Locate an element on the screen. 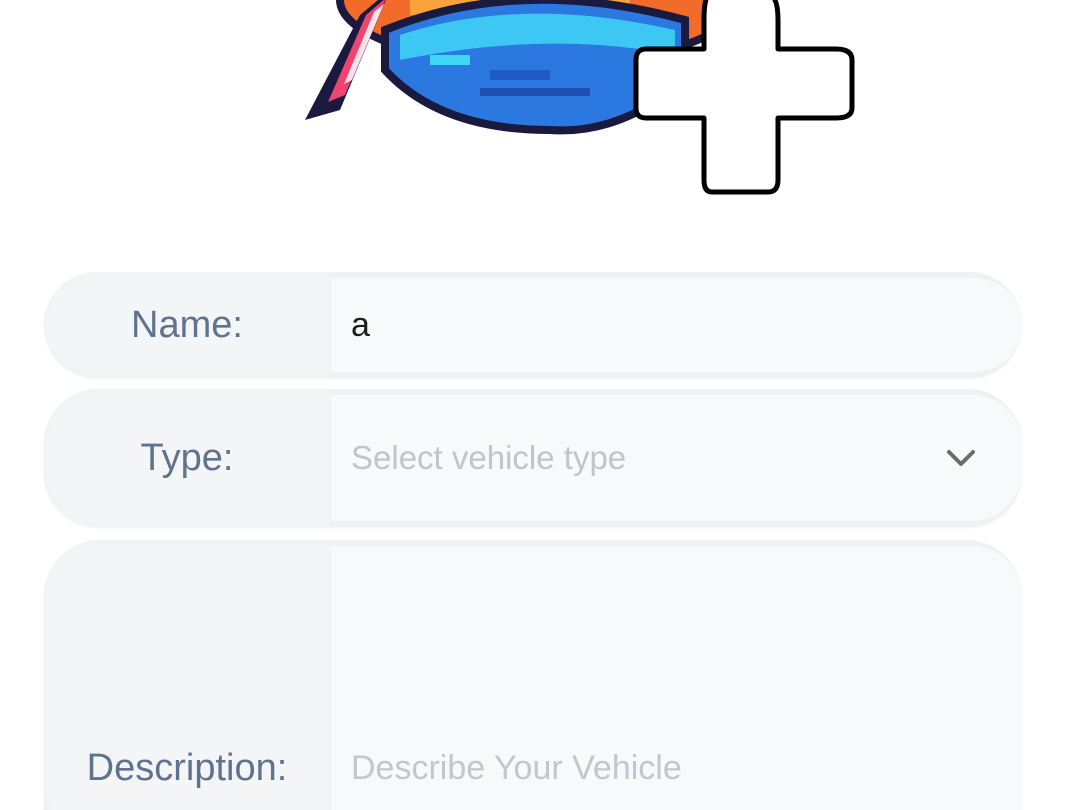  type-select-placeholder: Select vehicle type is located at coordinates (489, 457).